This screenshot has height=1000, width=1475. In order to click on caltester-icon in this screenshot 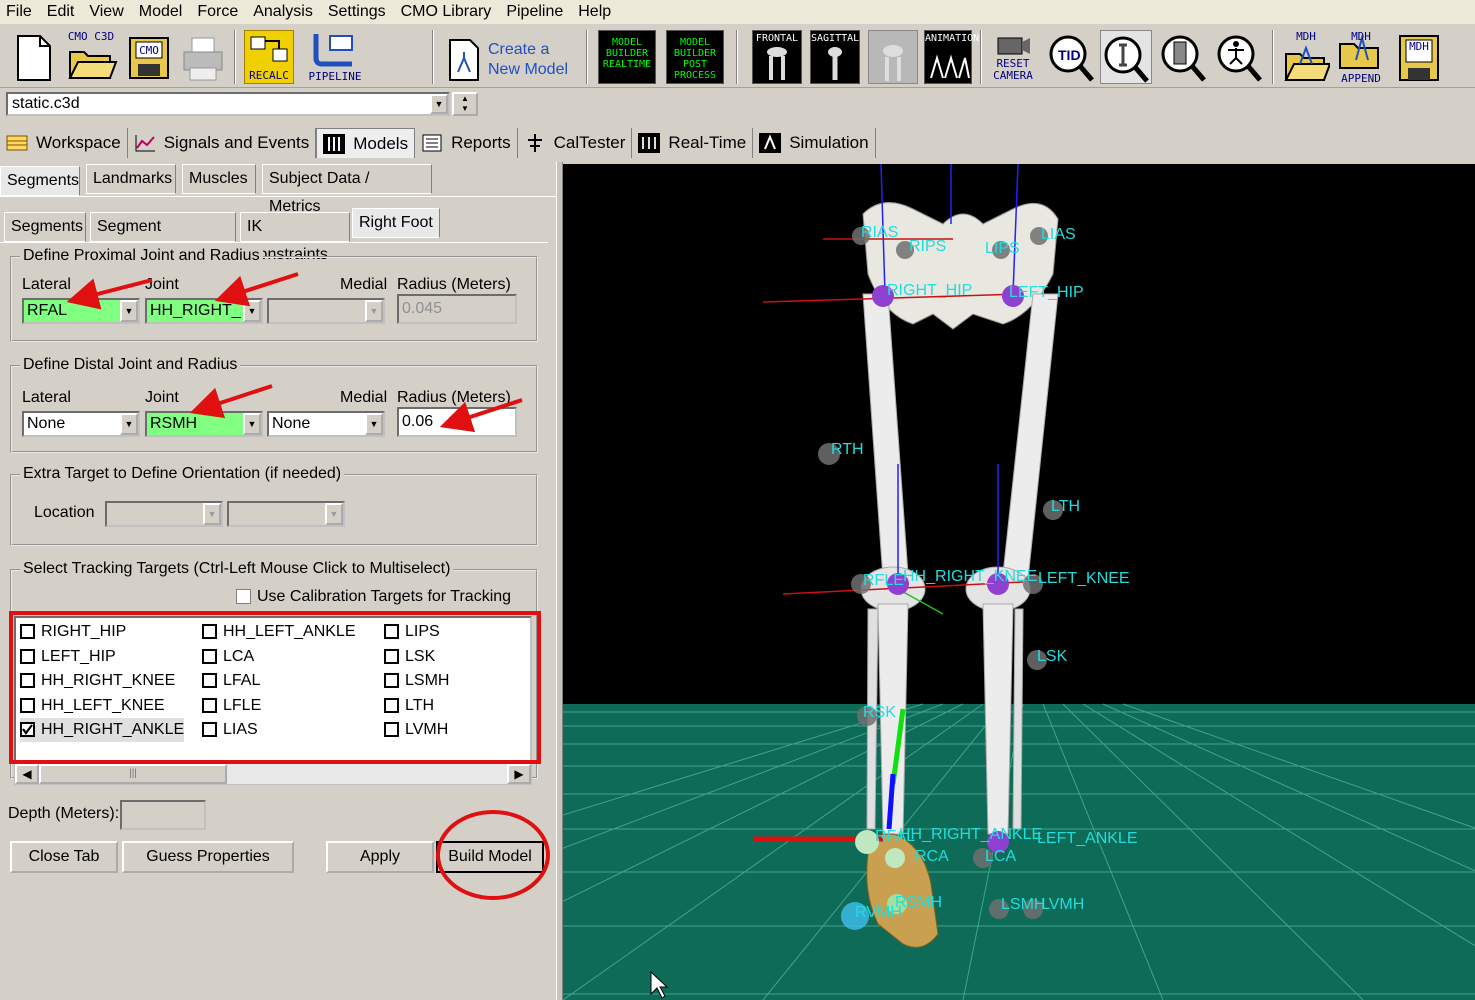, I will do `click(534, 143)`.